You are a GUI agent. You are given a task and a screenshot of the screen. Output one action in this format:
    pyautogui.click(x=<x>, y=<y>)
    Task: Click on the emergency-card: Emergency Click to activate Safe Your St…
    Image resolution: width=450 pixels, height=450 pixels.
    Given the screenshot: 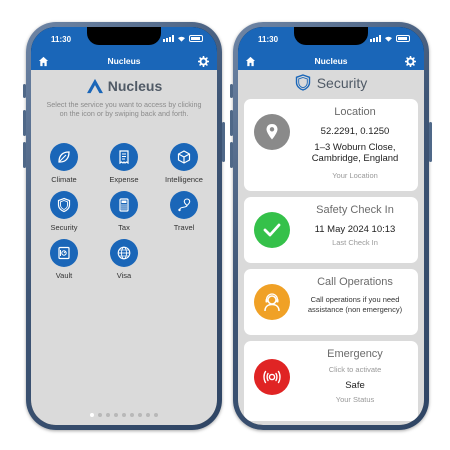 What is the action you would take?
    pyautogui.click(x=331, y=381)
    